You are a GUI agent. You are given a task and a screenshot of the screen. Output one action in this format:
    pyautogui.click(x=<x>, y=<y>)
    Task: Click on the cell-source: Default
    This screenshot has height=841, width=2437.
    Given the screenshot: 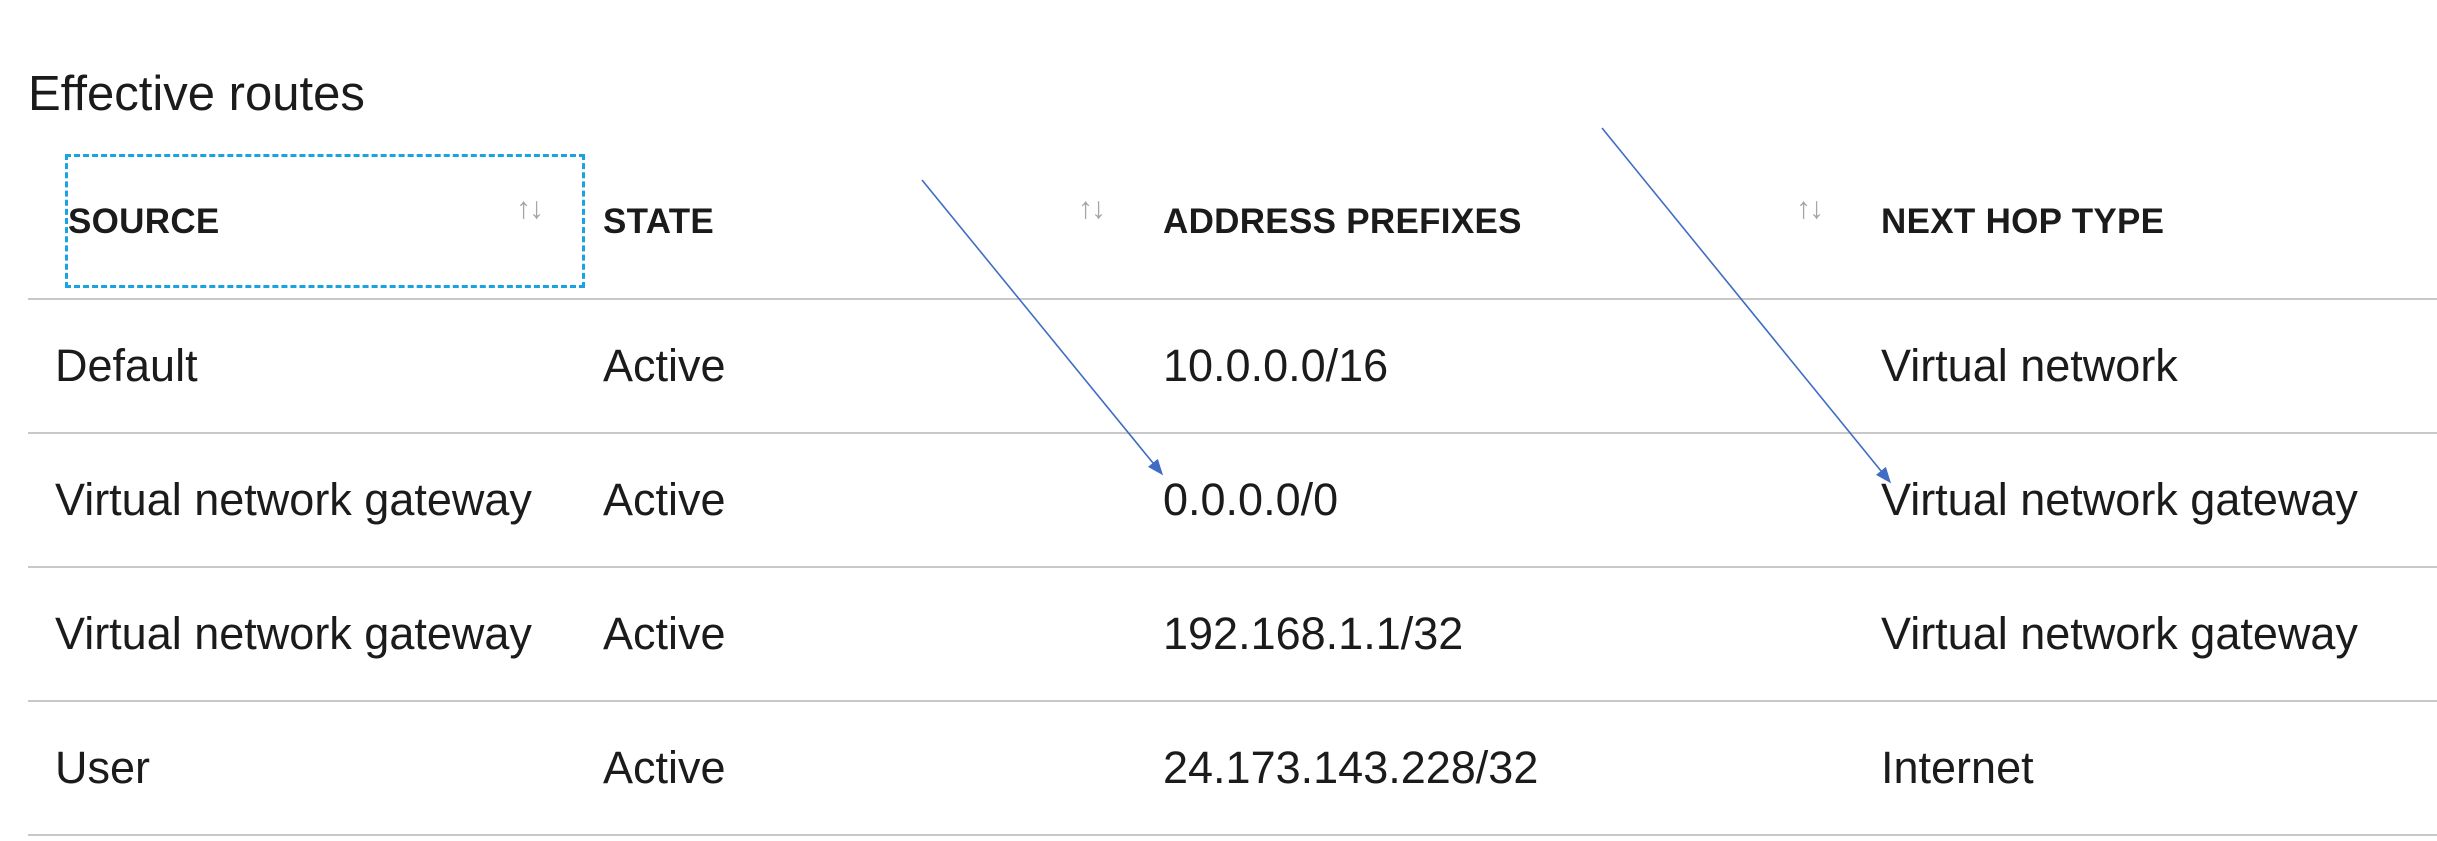 What is the action you would take?
    pyautogui.click(x=126, y=365)
    